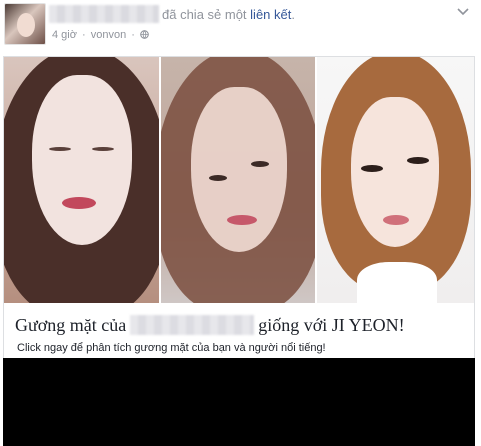 The image size is (481, 446). I want to click on card-title-suffix: giống với JI YEON!, so click(331, 325).